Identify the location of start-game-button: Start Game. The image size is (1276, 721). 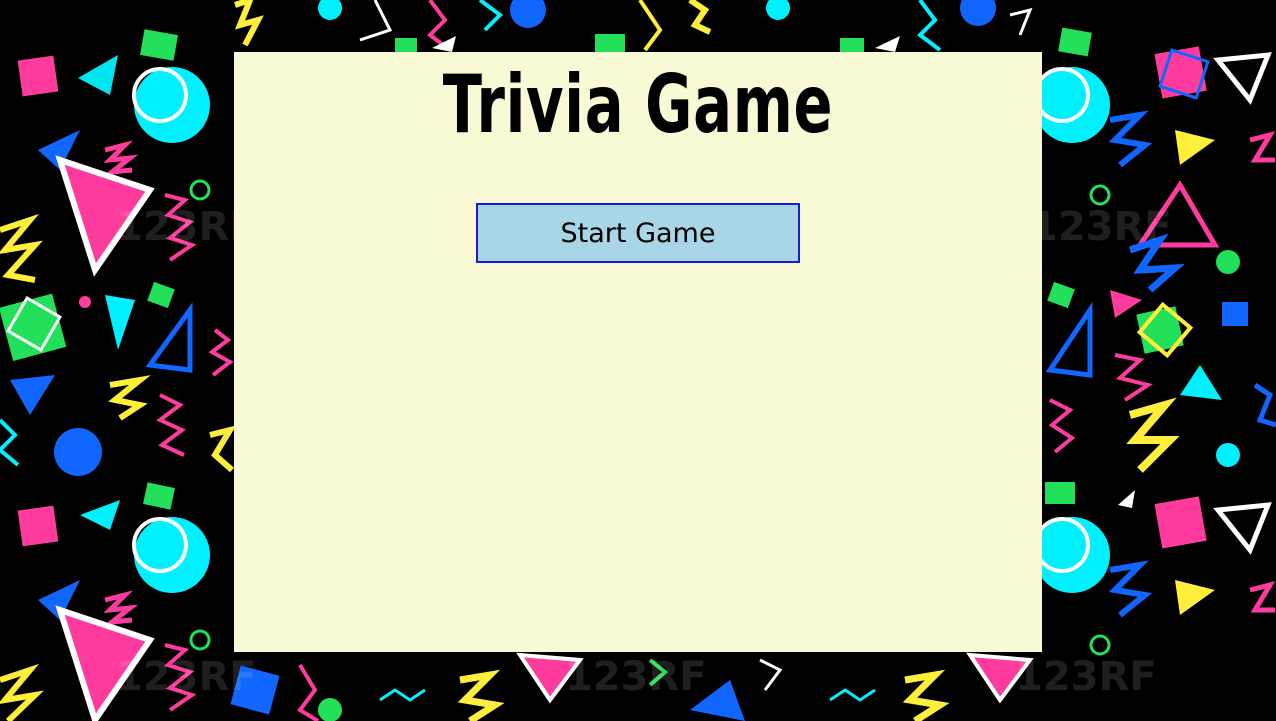
(638, 233).